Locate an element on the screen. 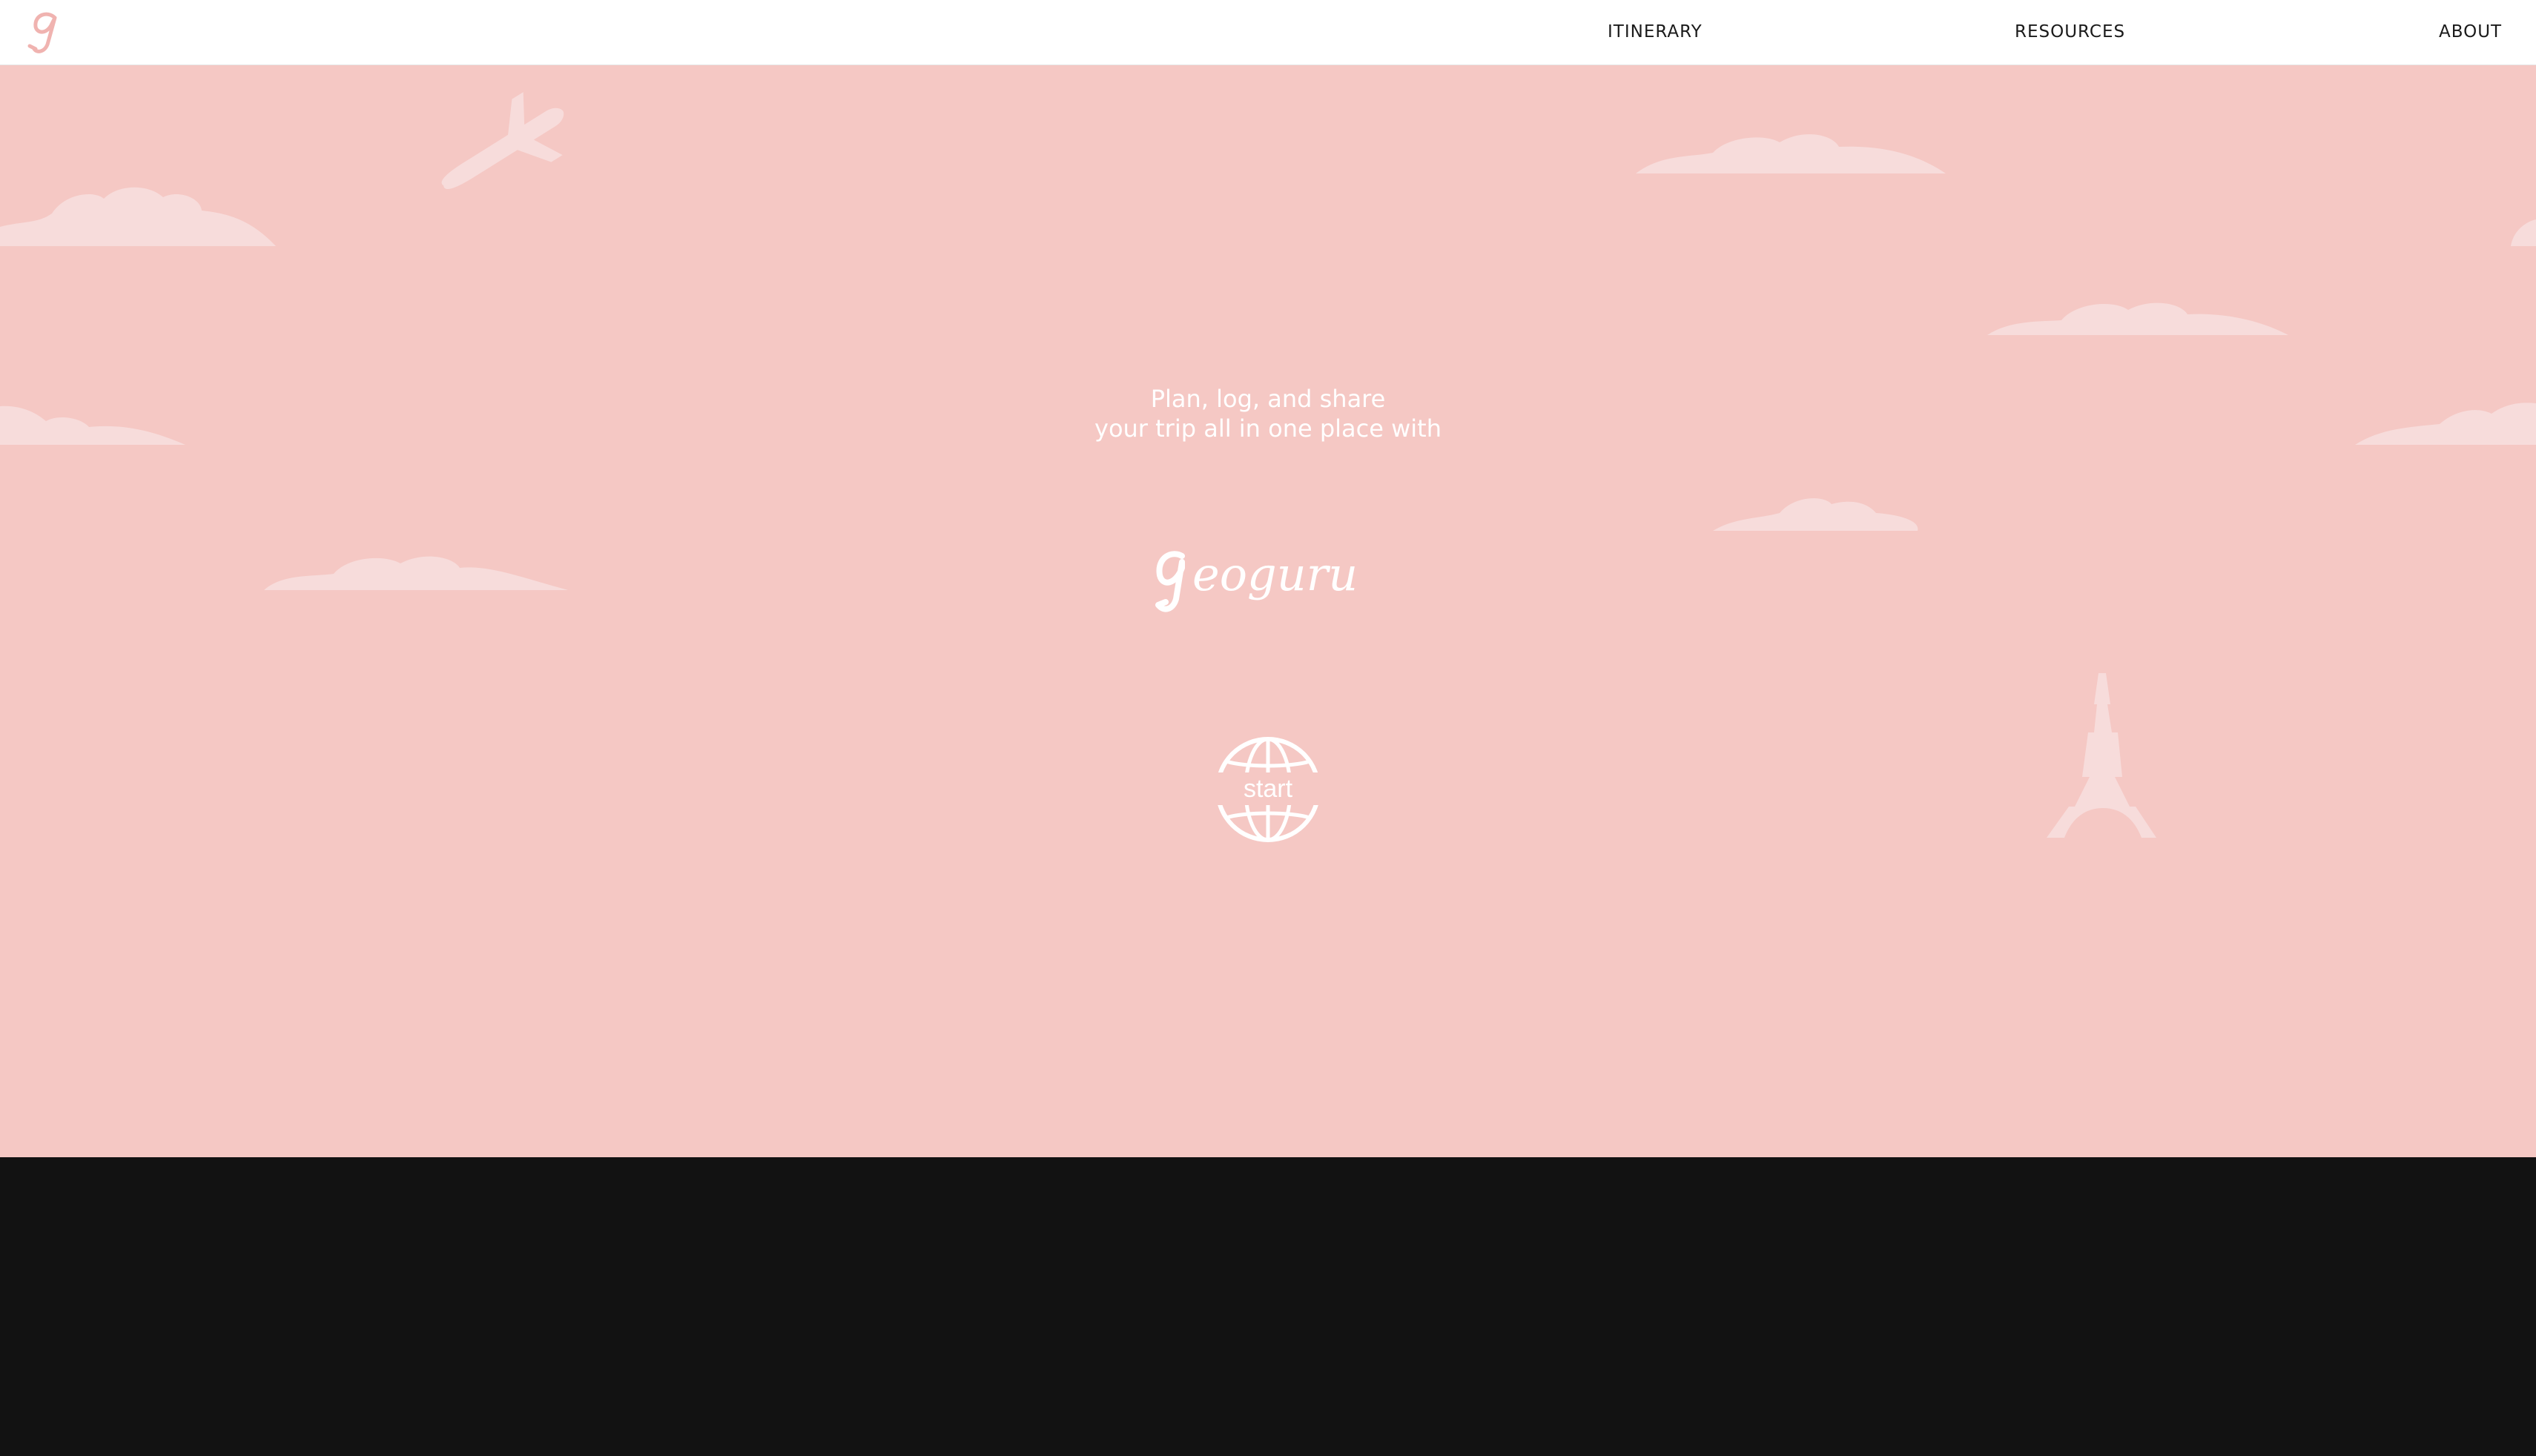 The height and width of the screenshot is (1456, 2536). wordmark-text: eoguru is located at coordinates (1275, 574).